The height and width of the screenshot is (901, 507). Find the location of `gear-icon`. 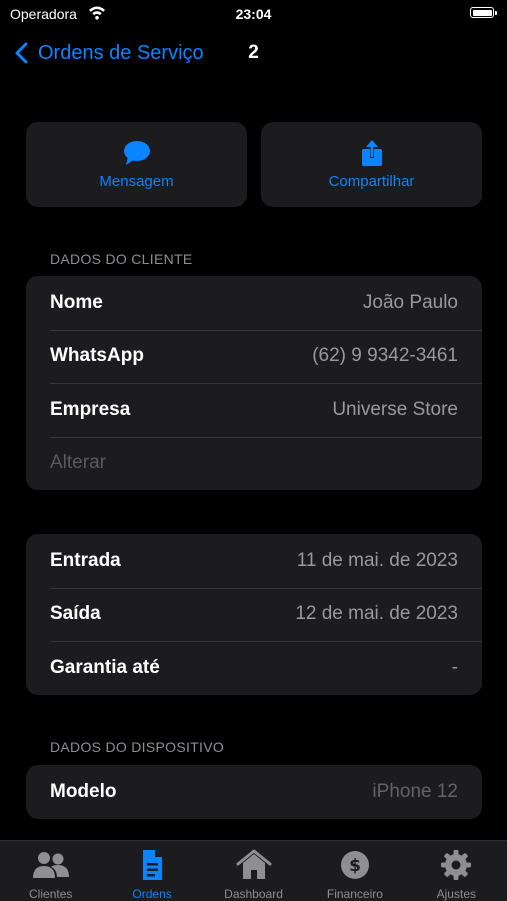

gear-icon is located at coordinates (456, 865).